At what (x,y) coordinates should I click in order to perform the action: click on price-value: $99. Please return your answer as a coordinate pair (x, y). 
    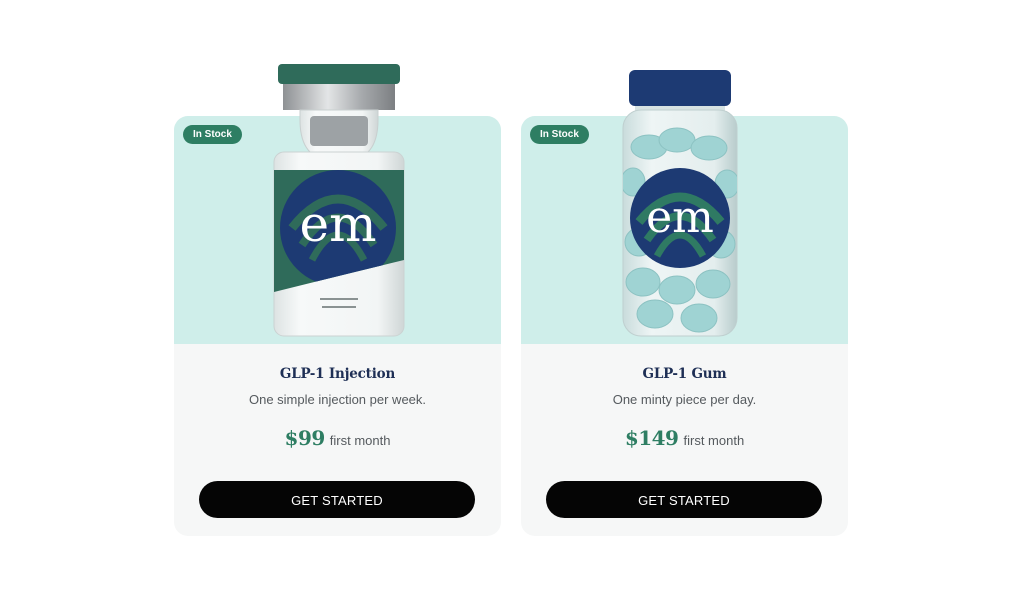
    Looking at the image, I should click on (305, 438).